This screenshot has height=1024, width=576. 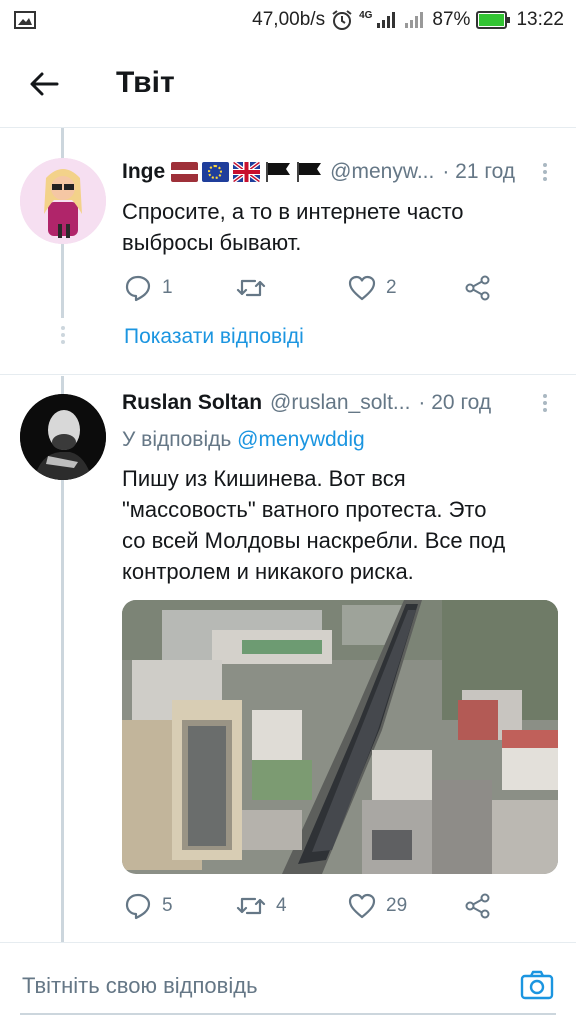 What do you see at coordinates (288, 1014) in the screenshot?
I see `composer-underline` at bounding box center [288, 1014].